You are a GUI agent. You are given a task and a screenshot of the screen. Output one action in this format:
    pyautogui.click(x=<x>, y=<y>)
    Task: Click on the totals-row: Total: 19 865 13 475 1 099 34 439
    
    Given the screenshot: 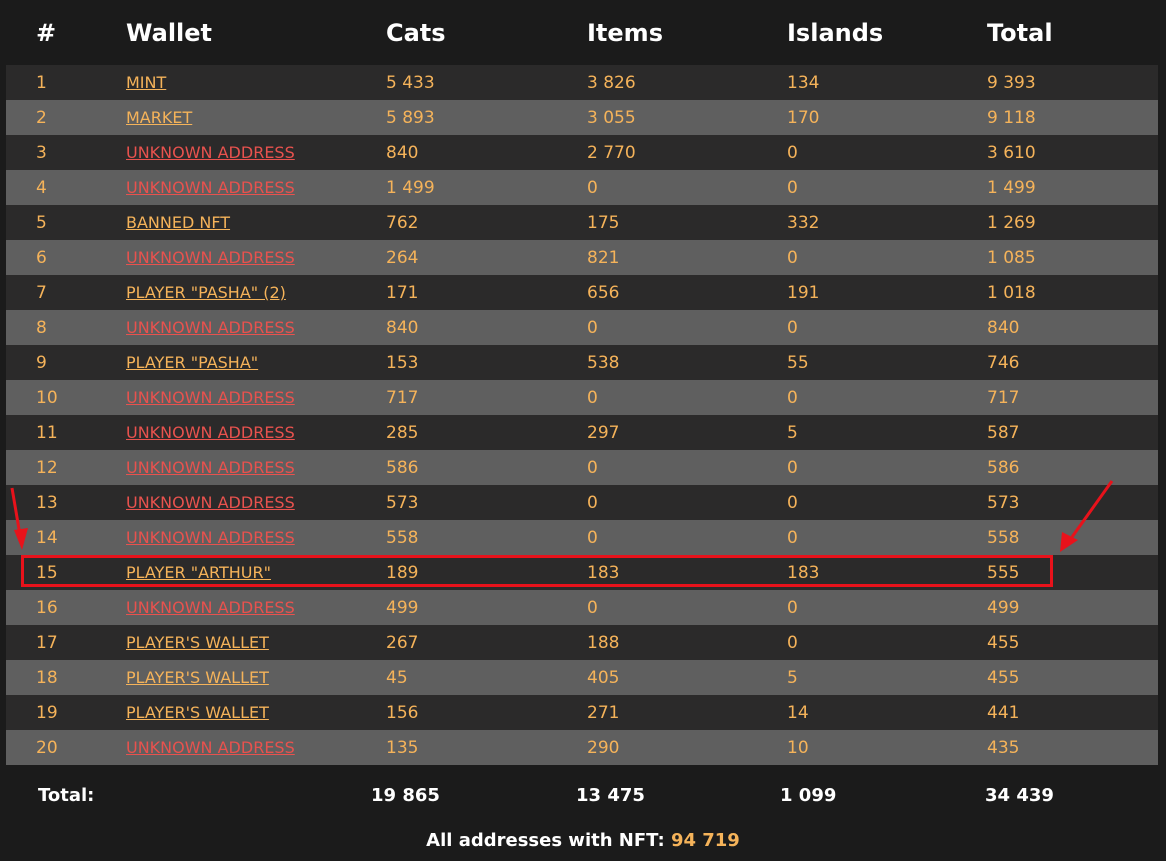 What is the action you would take?
    pyautogui.click(x=583, y=800)
    